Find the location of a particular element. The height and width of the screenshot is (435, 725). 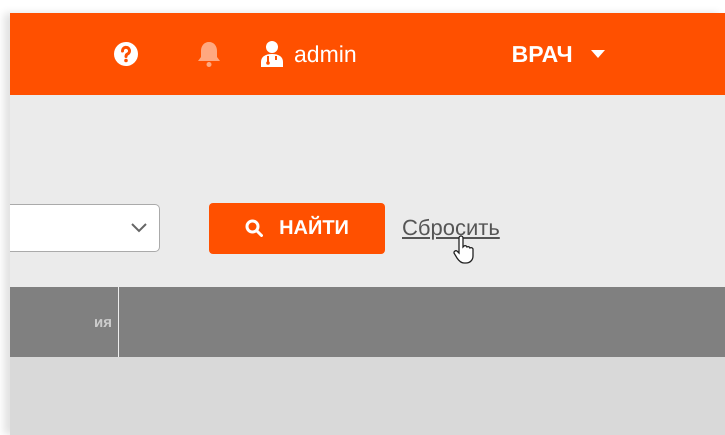

caret-icon is located at coordinates (597, 54).